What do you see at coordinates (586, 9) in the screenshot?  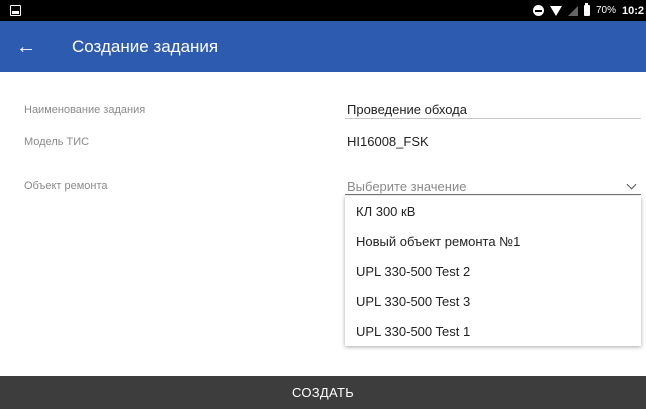 I see `battery-icon` at bounding box center [586, 9].